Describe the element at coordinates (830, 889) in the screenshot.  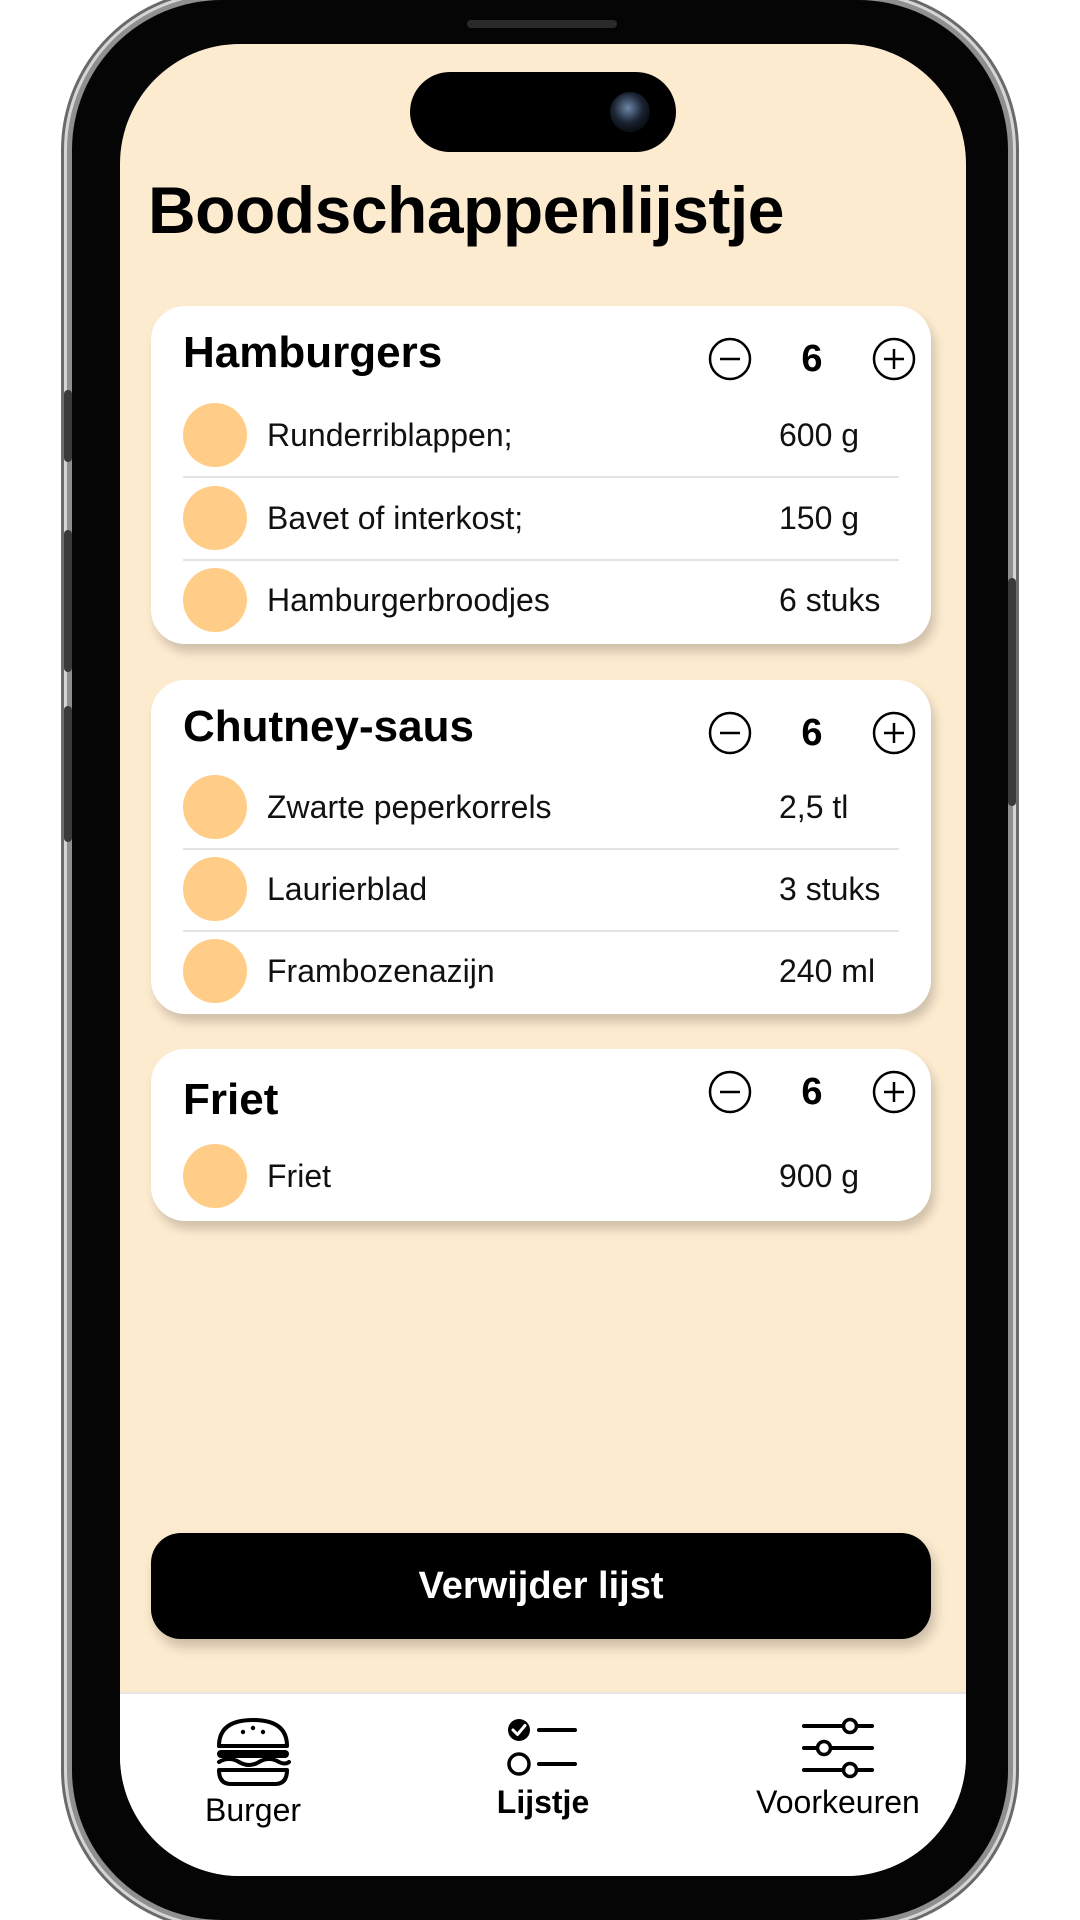
I see `ingredient-quantity: 3 stuks` at that location.